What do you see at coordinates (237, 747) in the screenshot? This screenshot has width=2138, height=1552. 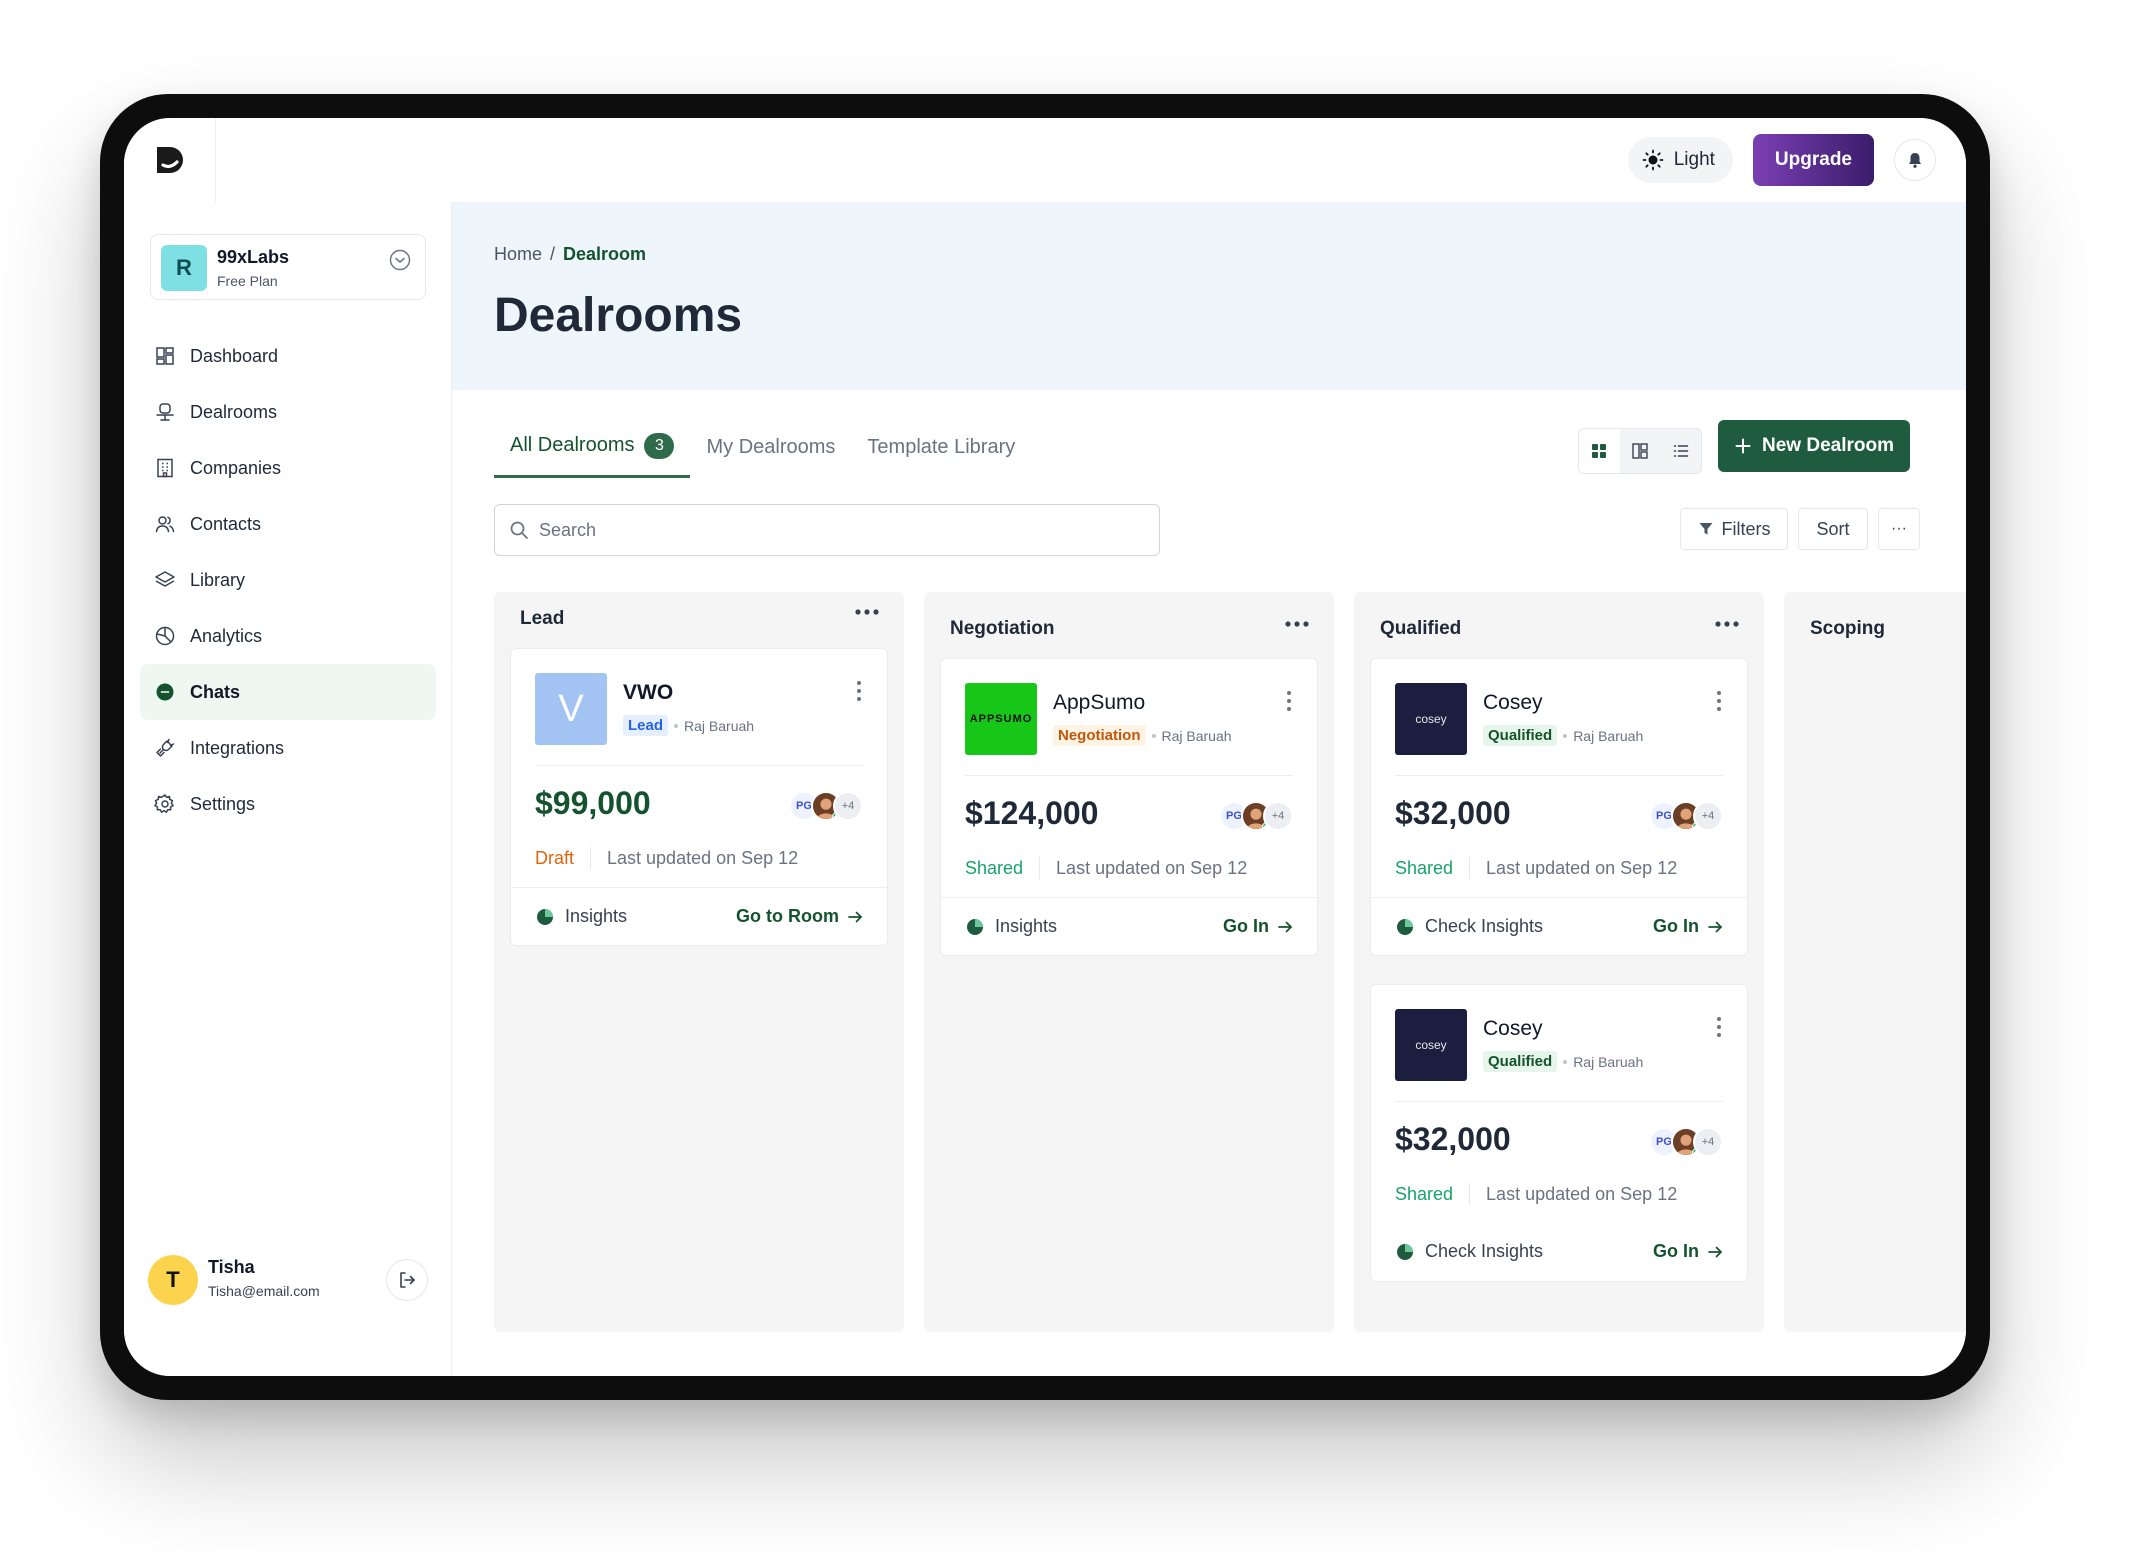 I see `sidebar-item-label: Integrations` at bounding box center [237, 747].